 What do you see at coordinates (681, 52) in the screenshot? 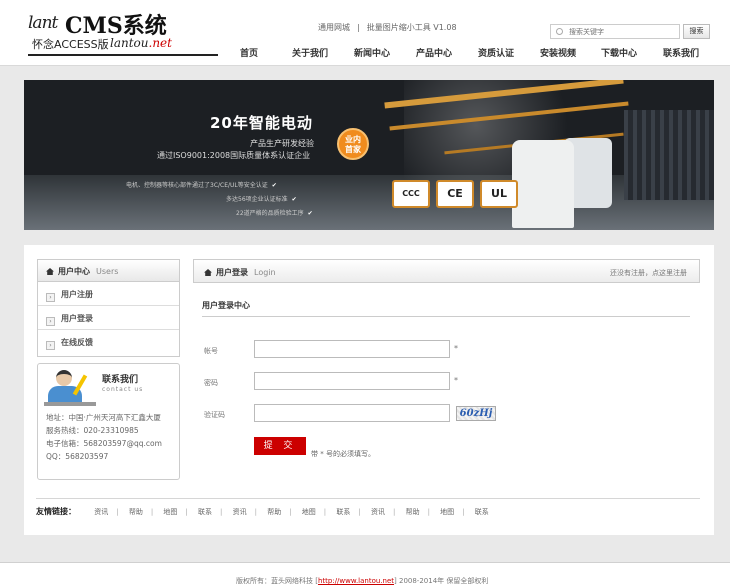
I see `nav-contact: 联系我们` at bounding box center [681, 52].